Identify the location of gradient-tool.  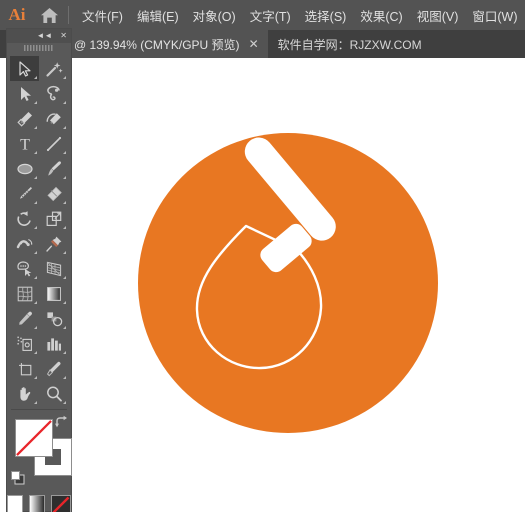
(53, 293).